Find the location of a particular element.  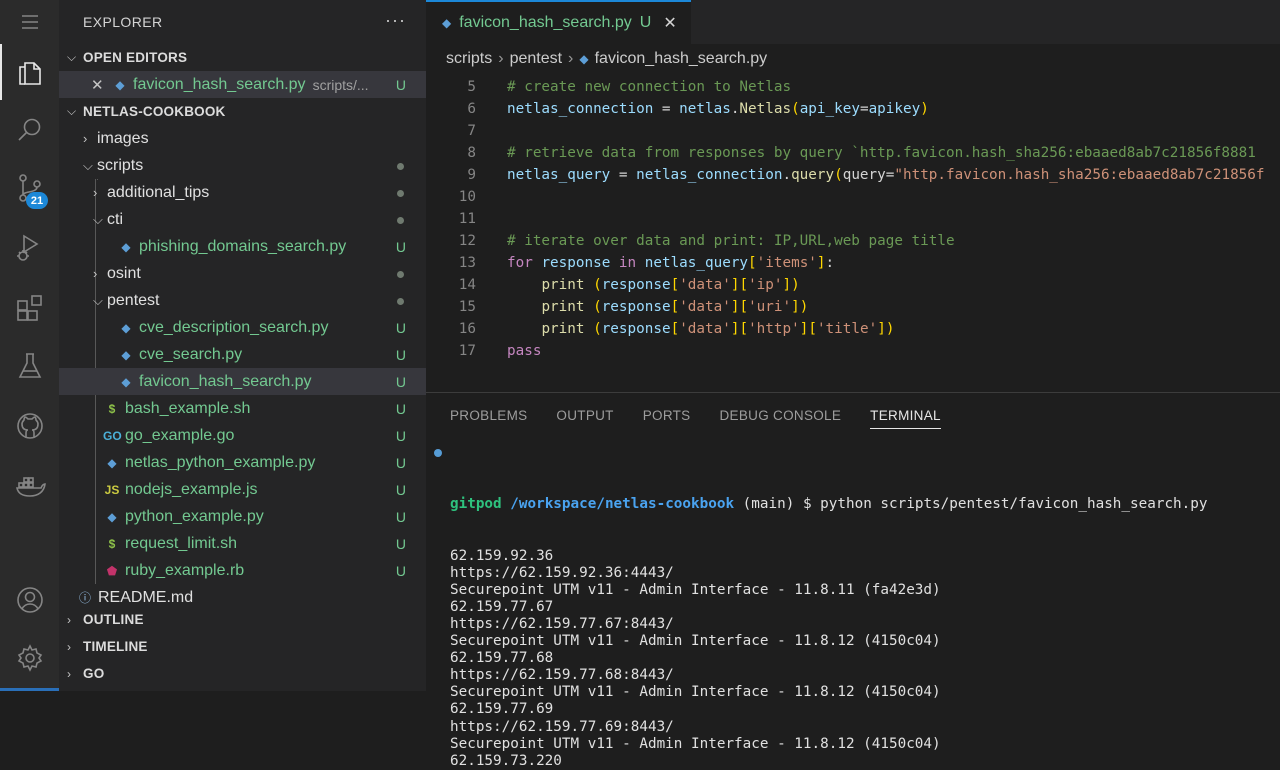

terminal-output-line: https://62.159.77.67:8443/ is located at coordinates (562, 623).